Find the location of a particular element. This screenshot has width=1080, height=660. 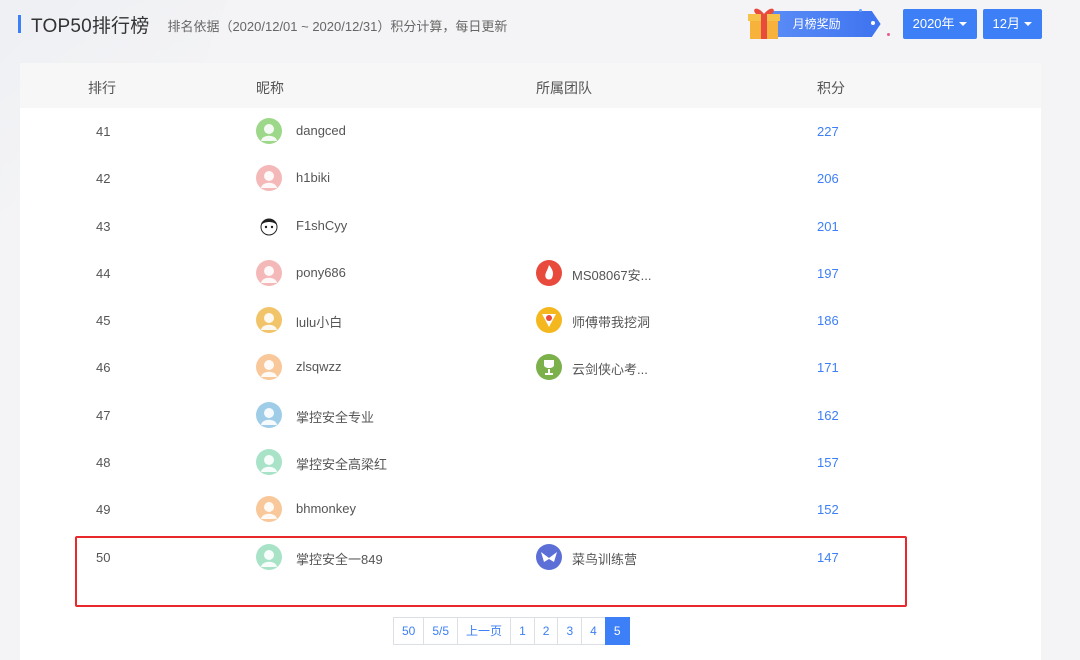

team-trophy-icon is located at coordinates (549, 367).